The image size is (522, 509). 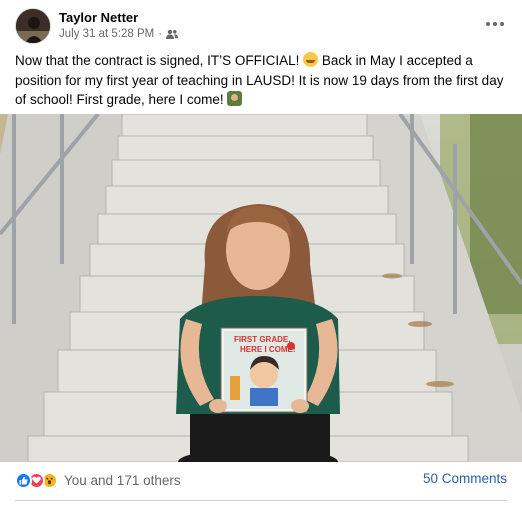 What do you see at coordinates (261, 500) in the screenshot?
I see `footer-divider` at bounding box center [261, 500].